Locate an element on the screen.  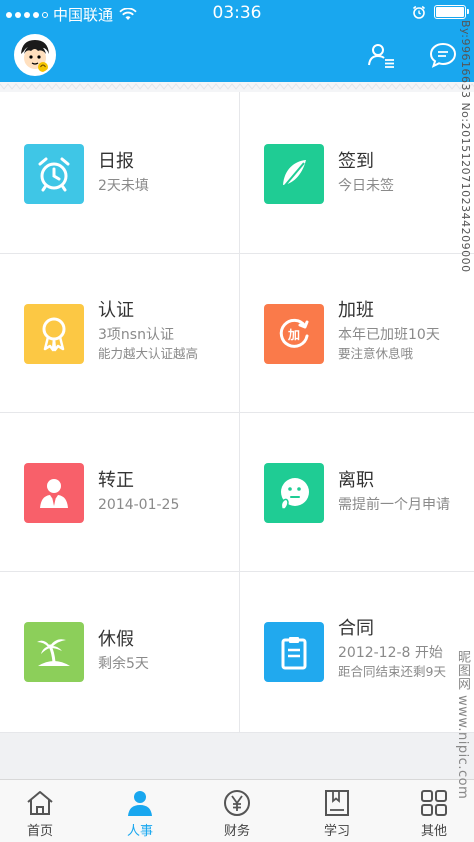
overtime-tile: 加 is located at coordinates (294, 334).